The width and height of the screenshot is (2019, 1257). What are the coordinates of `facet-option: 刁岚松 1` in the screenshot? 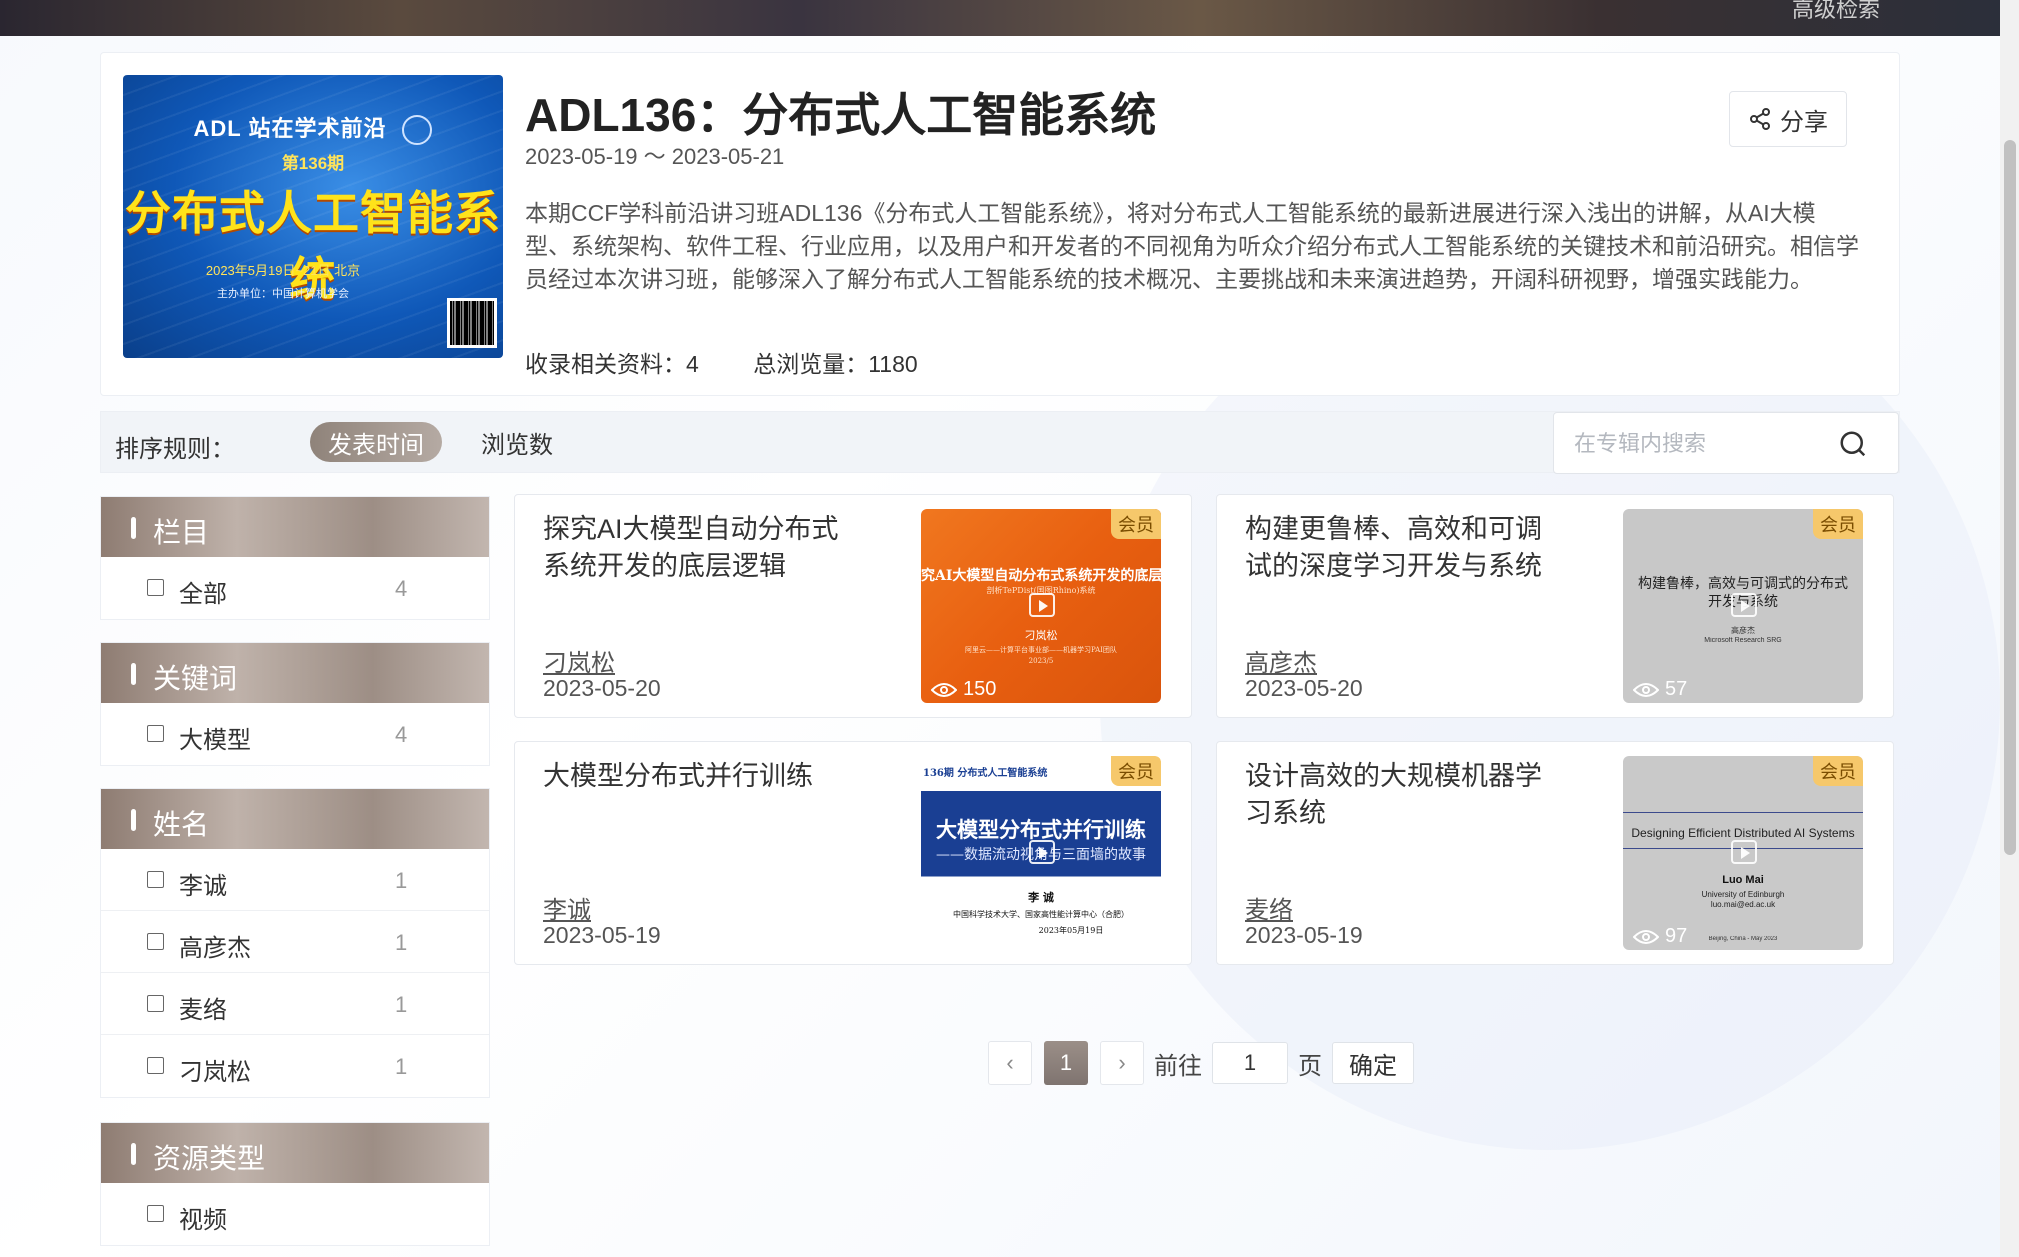 It's located at (295, 1066).